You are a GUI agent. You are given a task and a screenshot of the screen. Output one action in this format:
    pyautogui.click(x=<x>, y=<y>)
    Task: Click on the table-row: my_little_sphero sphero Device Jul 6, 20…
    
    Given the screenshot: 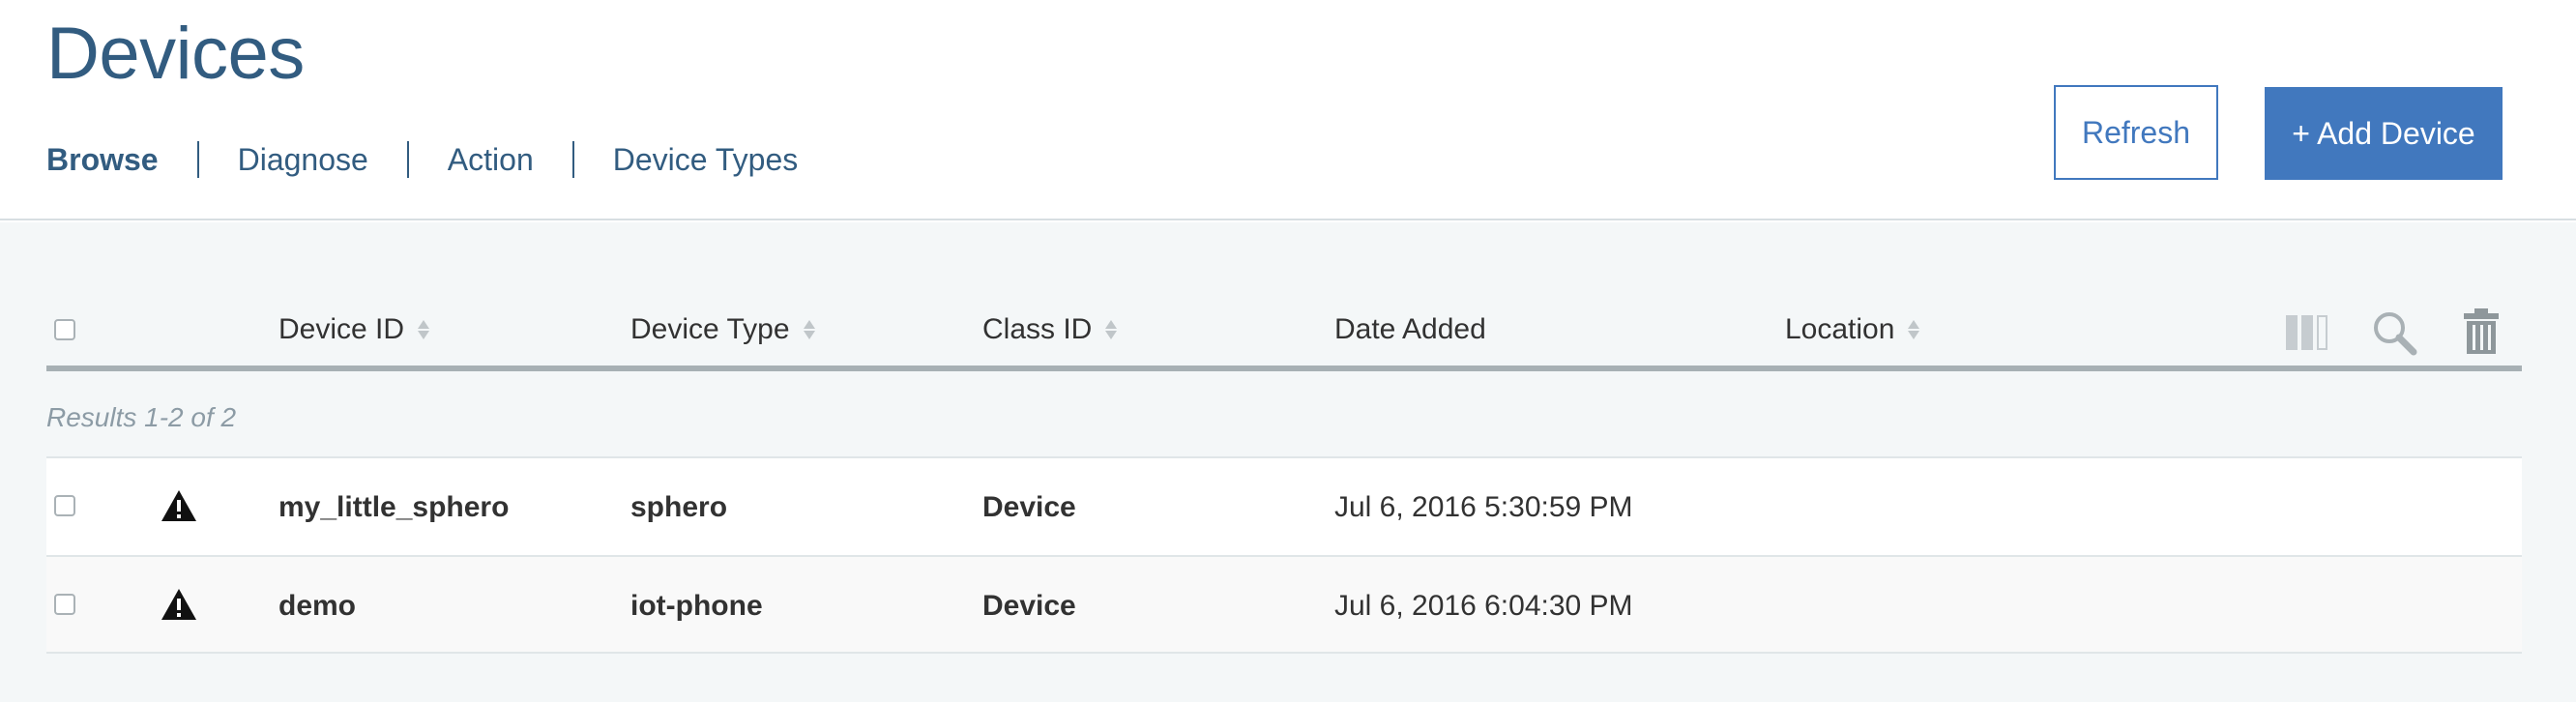 What is the action you would take?
    pyautogui.click(x=1284, y=506)
    